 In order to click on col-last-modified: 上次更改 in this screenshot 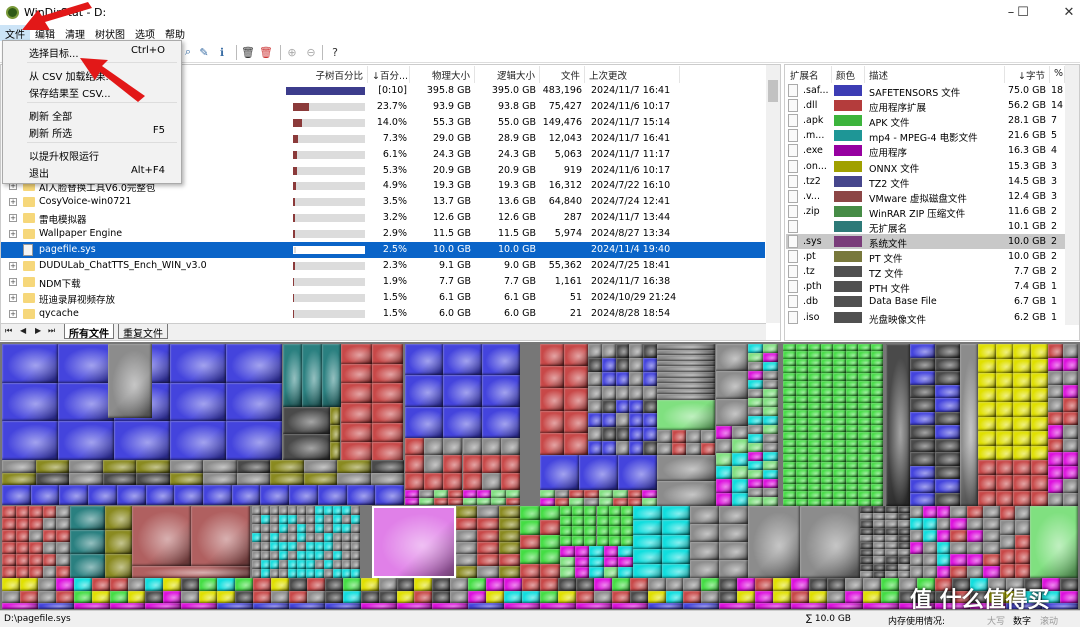, I will do `click(632, 74)`.